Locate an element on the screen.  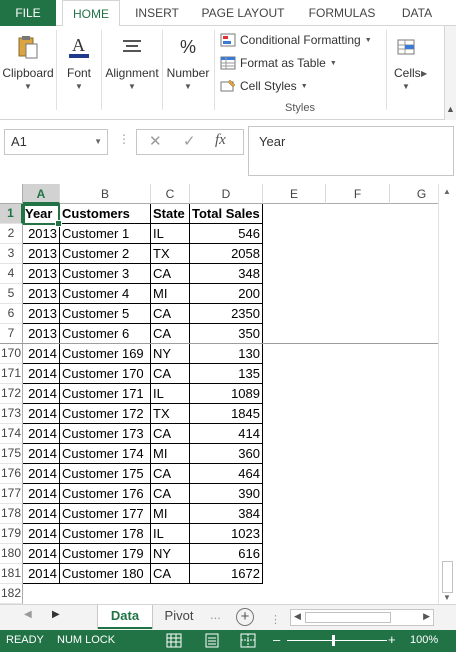
ribbon-collapse: ▲ is located at coordinates (450, 73).